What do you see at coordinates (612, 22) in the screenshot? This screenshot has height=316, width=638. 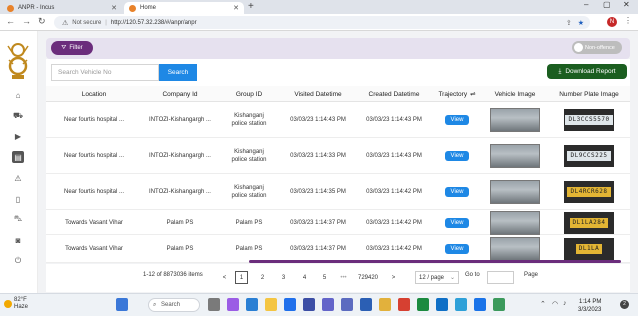 I see `profile-avatar: N` at bounding box center [612, 22].